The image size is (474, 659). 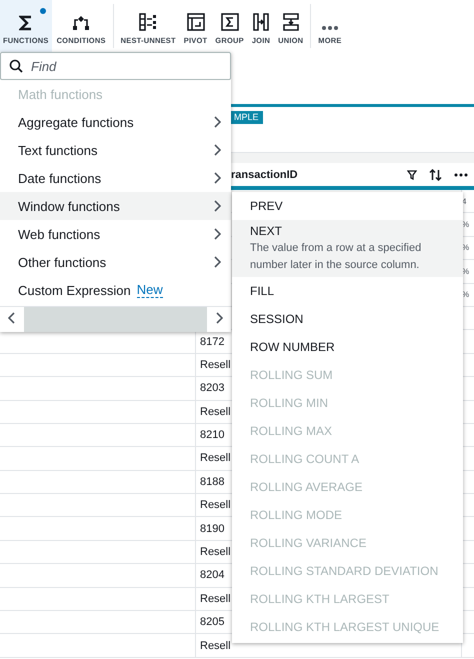 What do you see at coordinates (212, 528) in the screenshot?
I see `table-cell: 8190` at bounding box center [212, 528].